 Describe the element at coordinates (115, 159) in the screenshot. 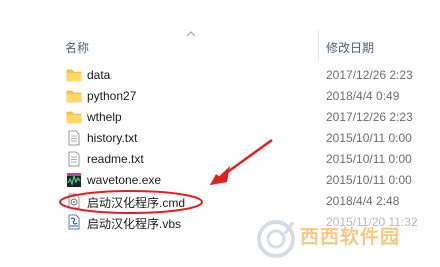

I see `file-name: readme.txt` at that location.